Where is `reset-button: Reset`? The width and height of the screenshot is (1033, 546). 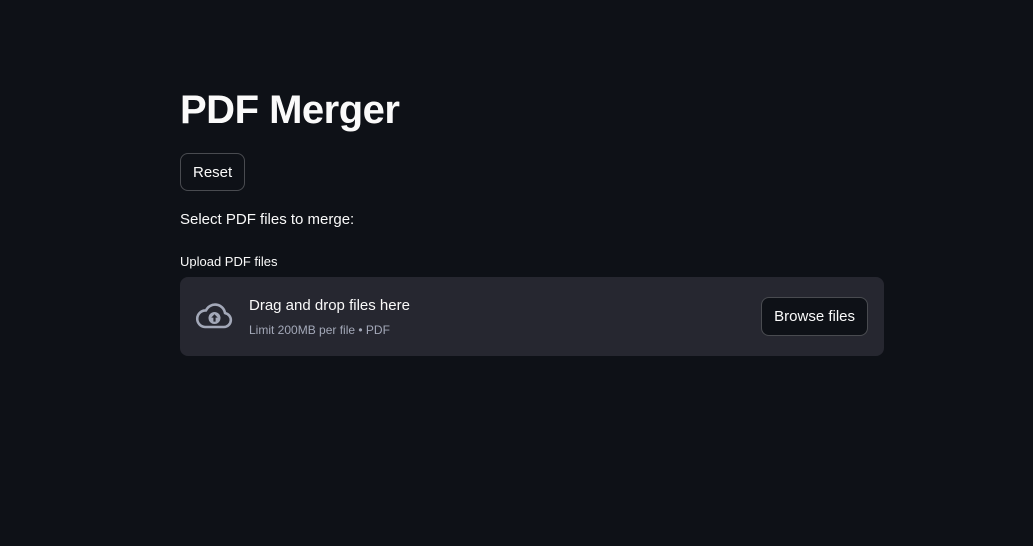 reset-button: Reset is located at coordinates (213, 172).